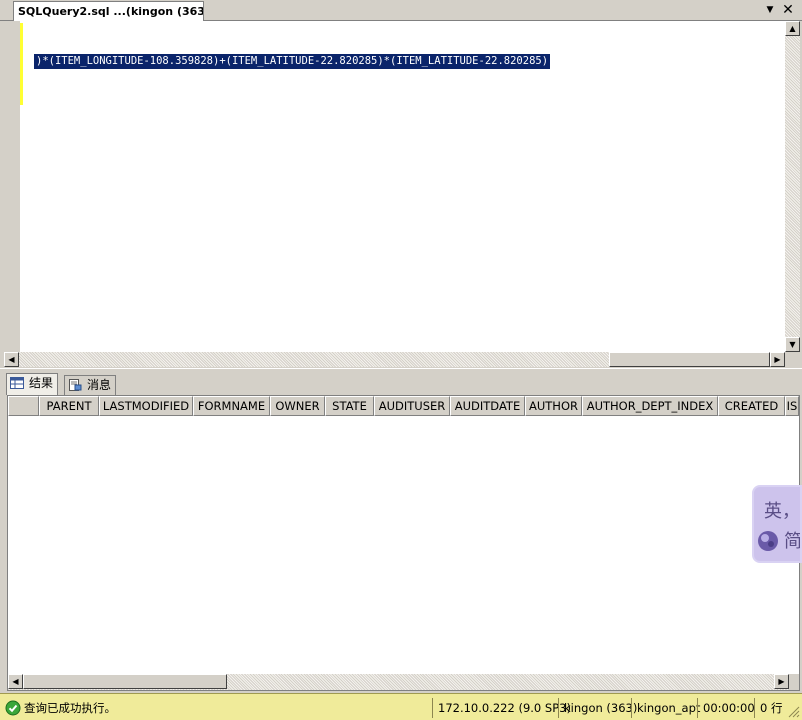 The image size is (802, 720). I want to click on ime-toolbar: 英， 简, so click(777, 524).